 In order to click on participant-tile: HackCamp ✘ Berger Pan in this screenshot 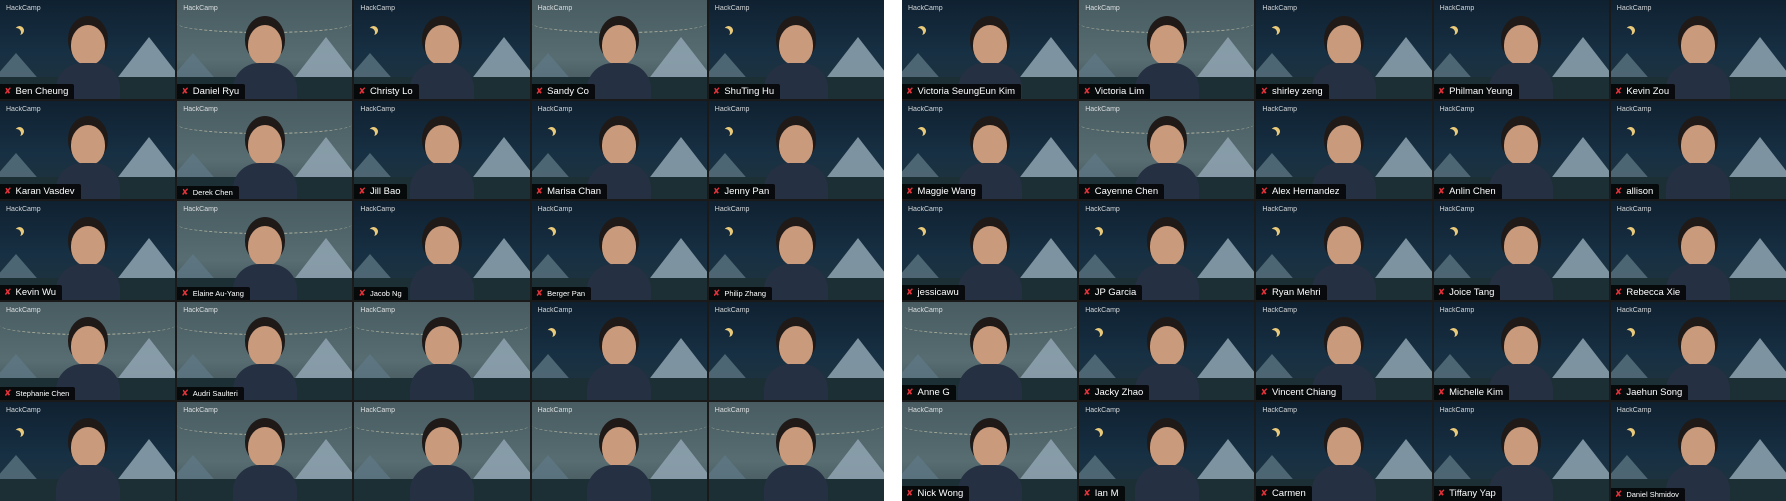, I will do `click(619, 250)`.